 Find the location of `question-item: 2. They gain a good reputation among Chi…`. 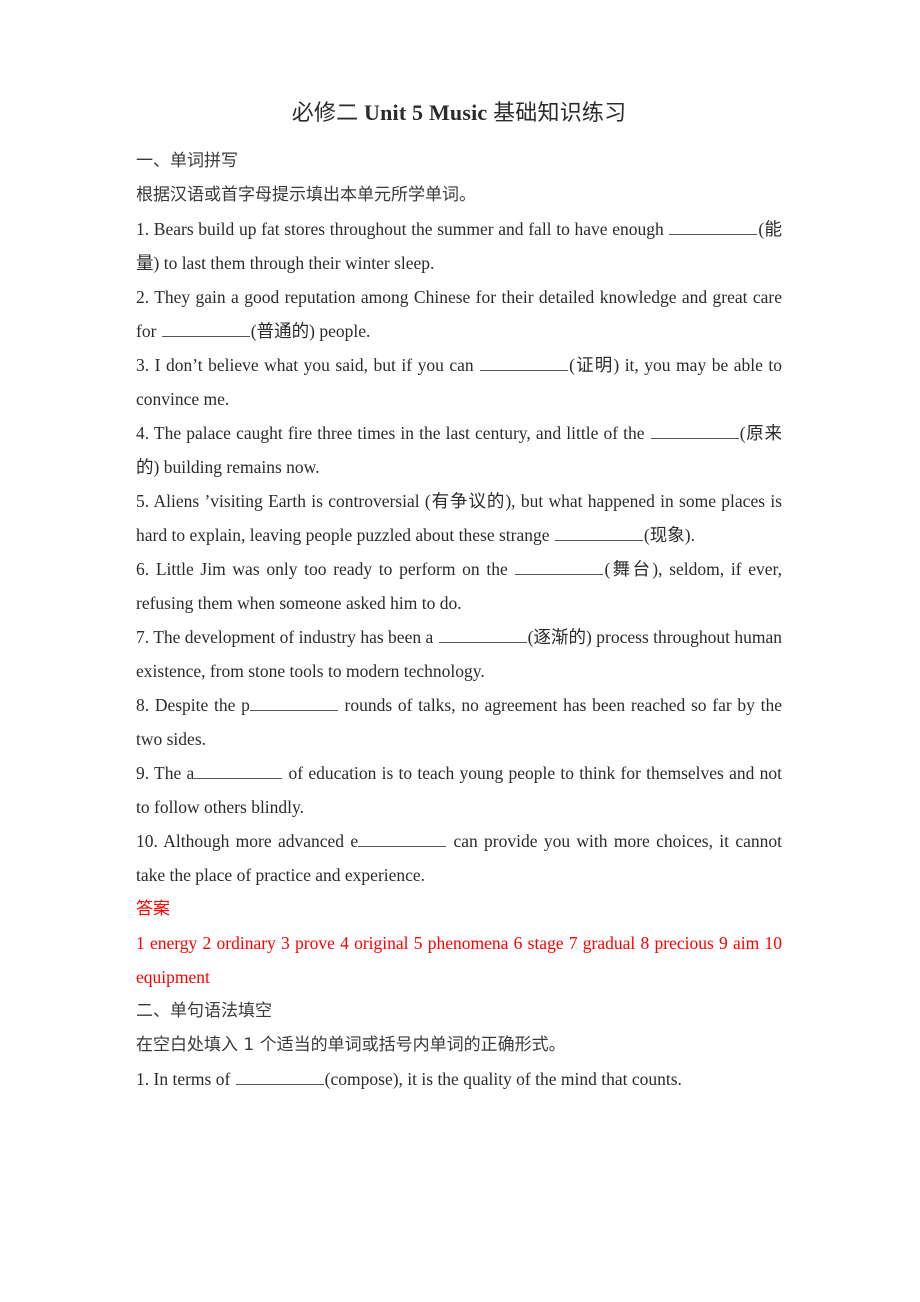

question-item: 2. They gain a good reputation among Chi… is located at coordinates (459, 314).